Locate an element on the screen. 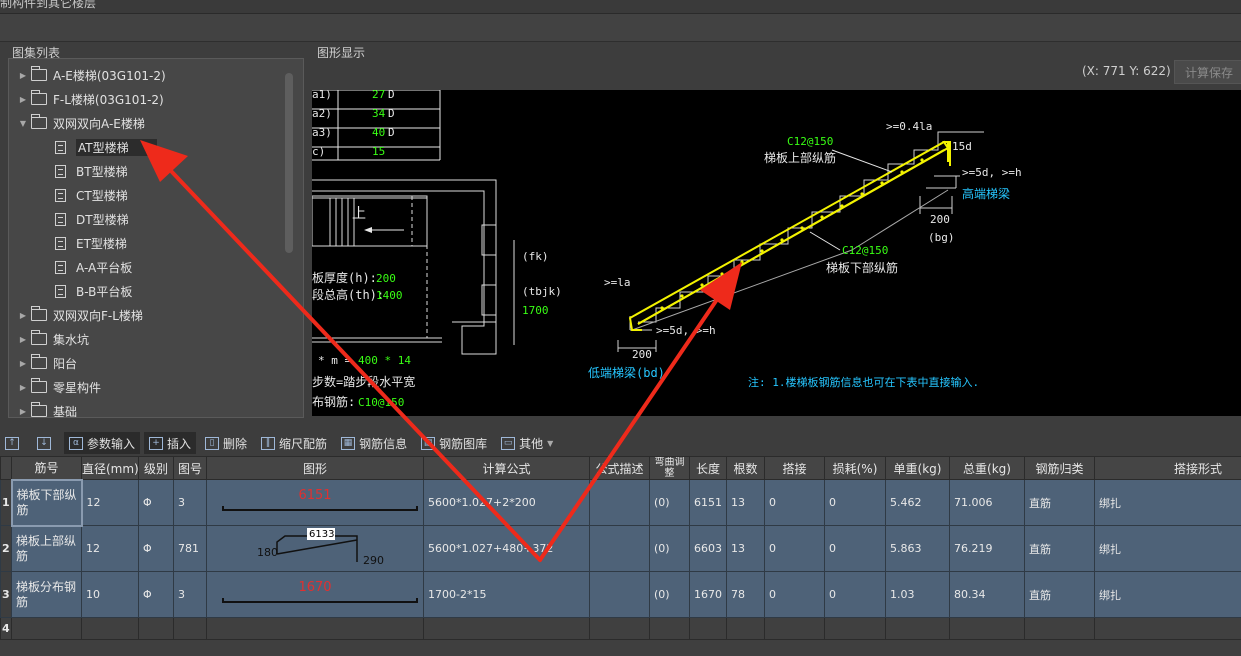  tree-item-sump-pit: ▶ 集水坑 is located at coordinates (157, 339).